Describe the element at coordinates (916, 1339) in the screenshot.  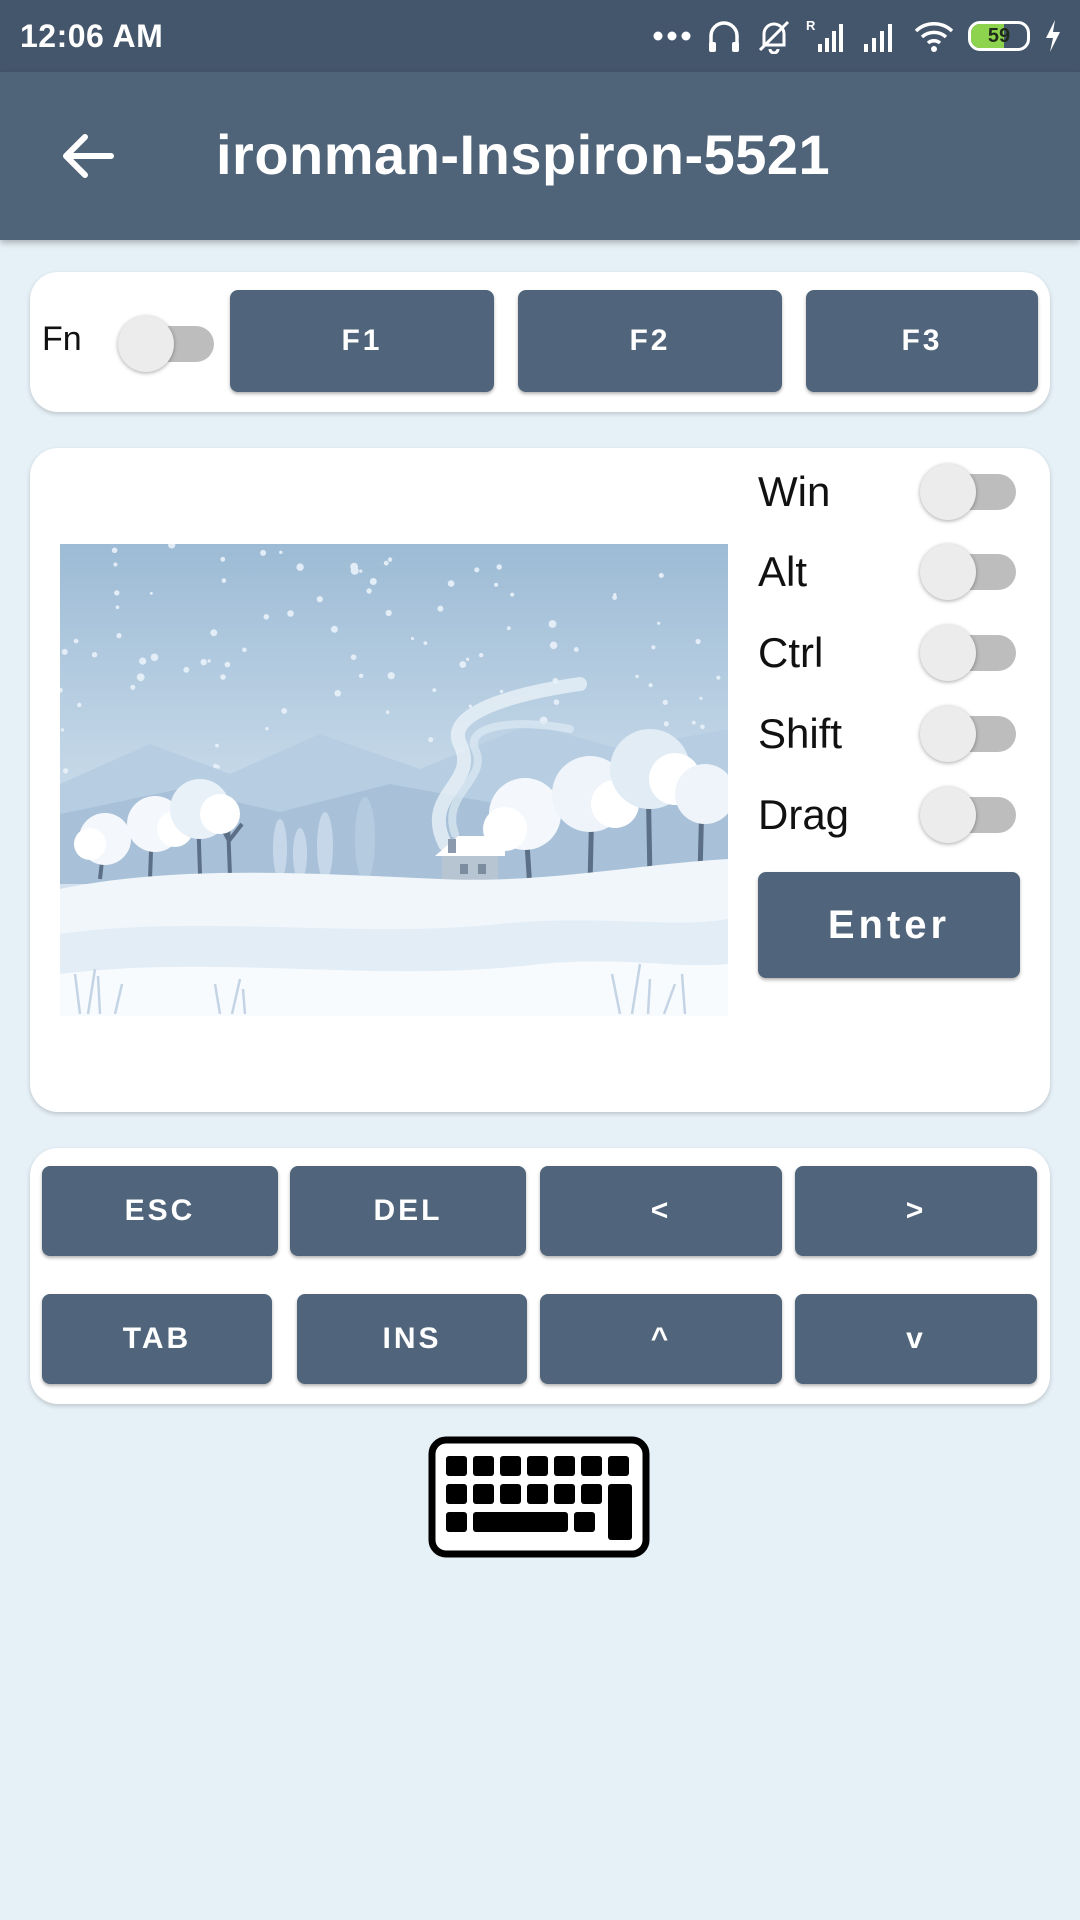
I see `down-arrow-key: v` at that location.